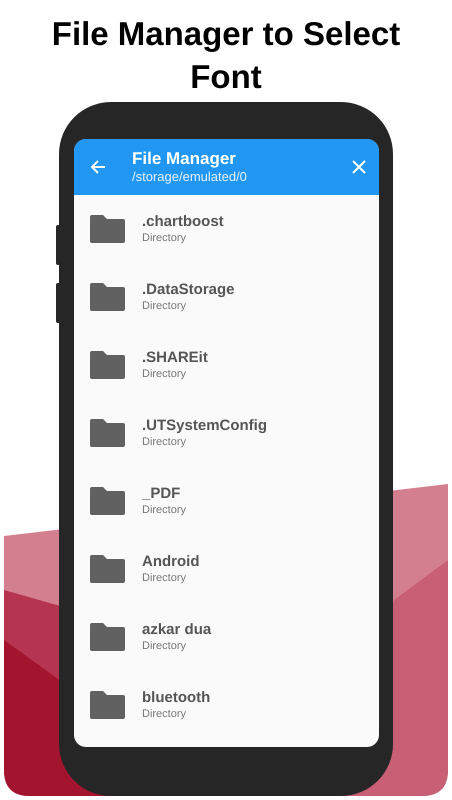 Image resolution: width=452 pixels, height=800 pixels. Describe the element at coordinates (98, 167) in the screenshot. I see `back-arrow-icon` at that location.